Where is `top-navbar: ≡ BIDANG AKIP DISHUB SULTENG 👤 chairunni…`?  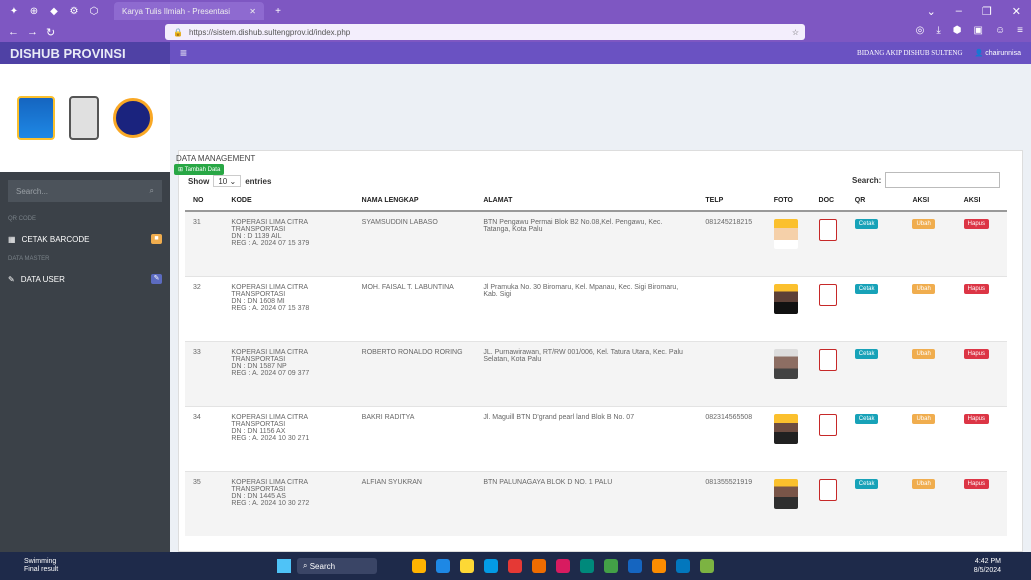 top-navbar: ≡ BIDANG AKIP DISHUB SULTENG 👤 chairunni… is located at coordinates (600, 53).